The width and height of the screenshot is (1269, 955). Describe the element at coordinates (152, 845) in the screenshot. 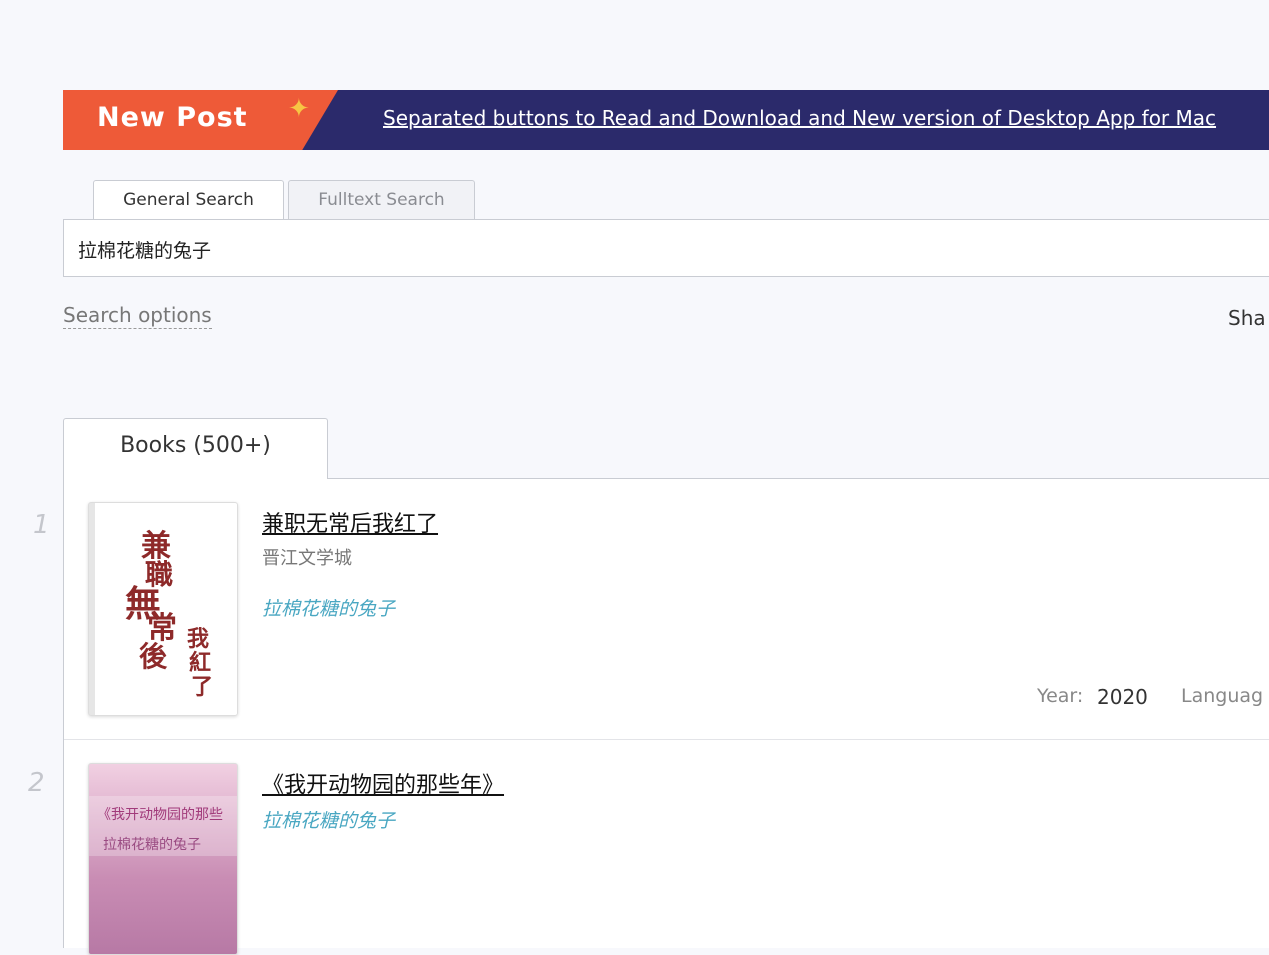

I see `cover-author-text: 拉棉花糖的兔子` at that location.